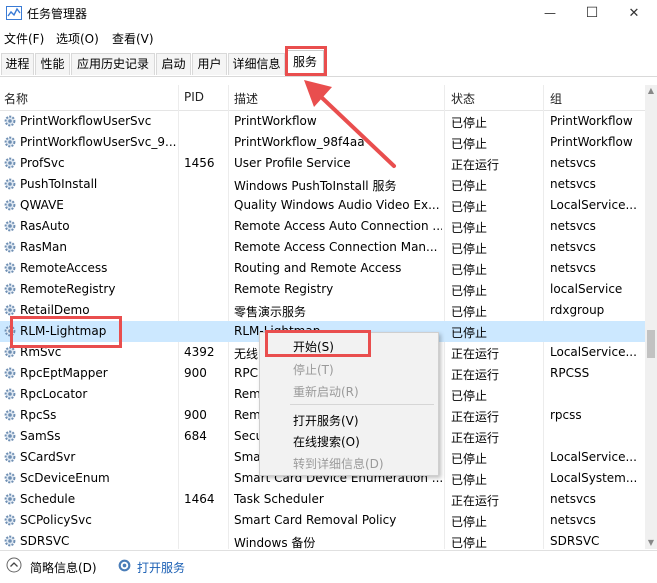 This screenshot has width=657, height=583. I want to click on open-services-link: 打开服务, so click(161, 567).